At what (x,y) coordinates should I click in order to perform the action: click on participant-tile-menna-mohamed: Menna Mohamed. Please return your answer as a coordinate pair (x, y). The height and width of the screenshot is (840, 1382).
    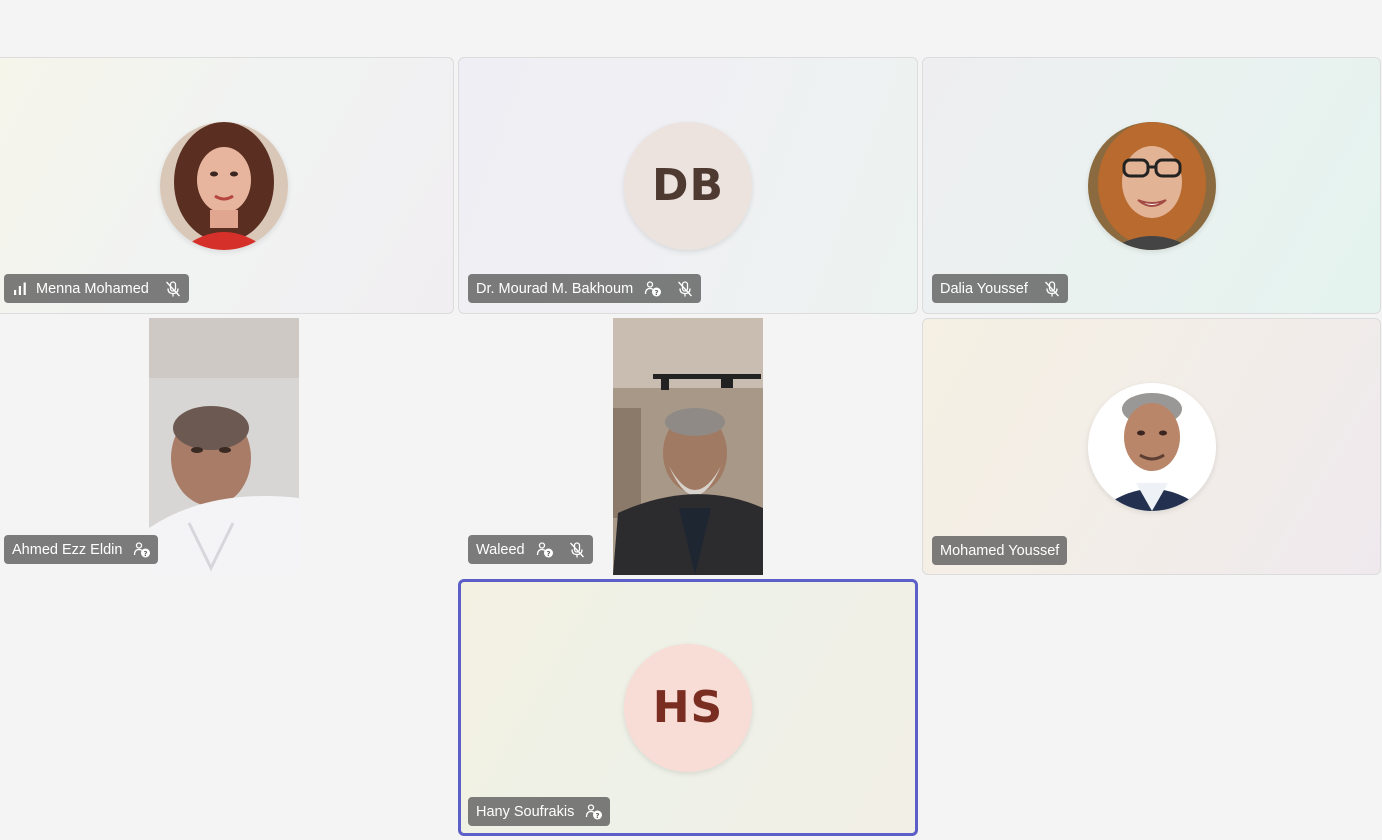
    Looking at the image, I should click on (227, 185).